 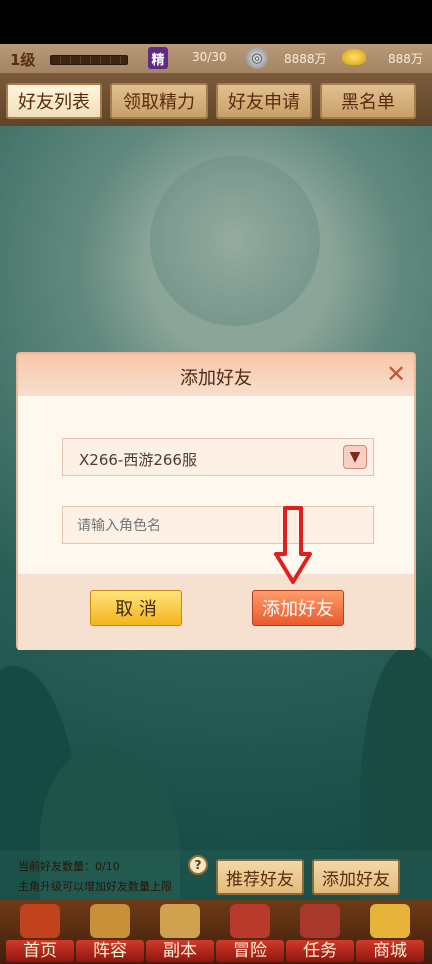 What do you see at coordinates (216, 22) in the screenshot?
I see `top-black-bar` at bounding box center [216, 22].